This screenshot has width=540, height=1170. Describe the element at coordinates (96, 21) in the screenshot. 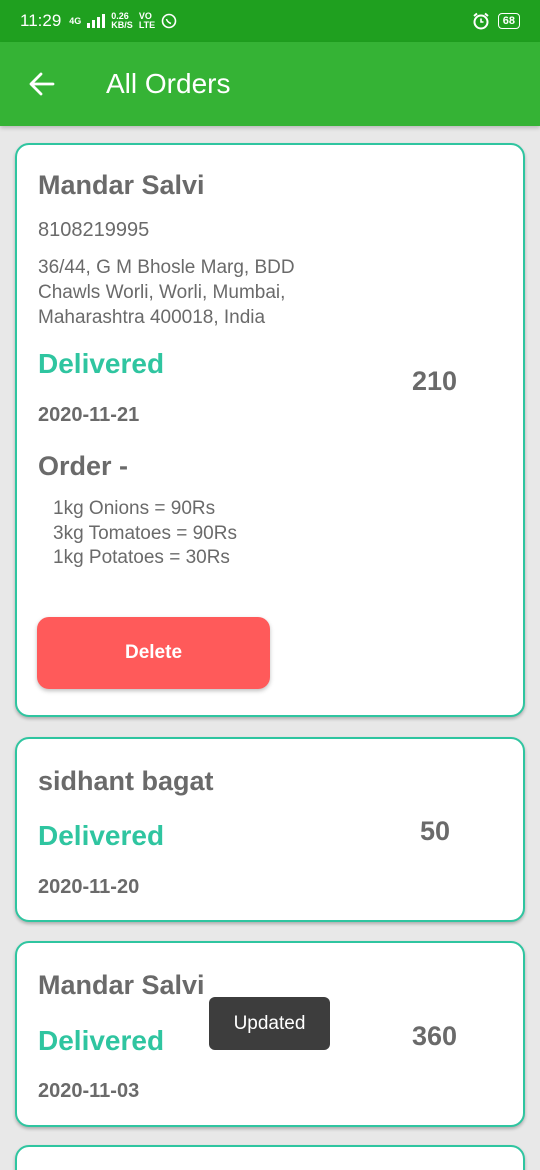

I see `signal-icon` at that location.